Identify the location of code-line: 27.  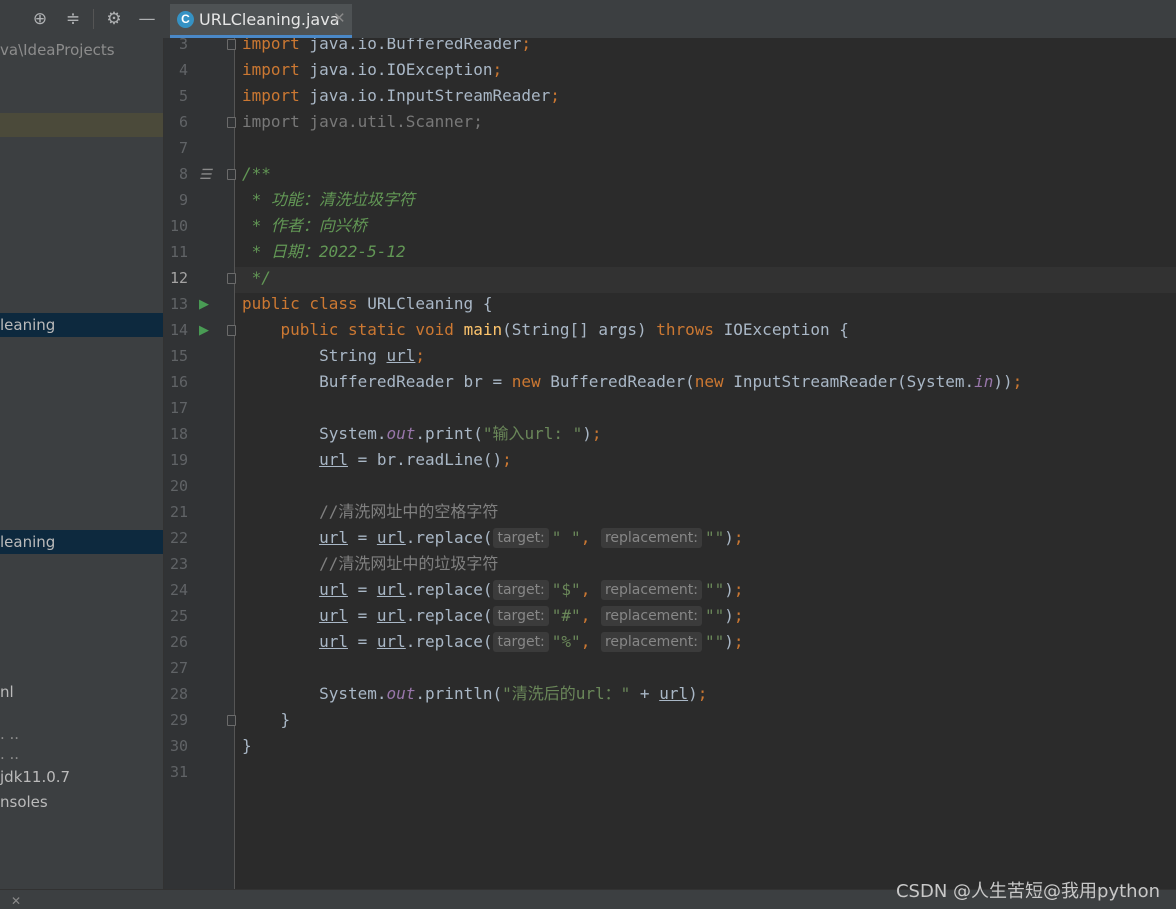
(670, 668).